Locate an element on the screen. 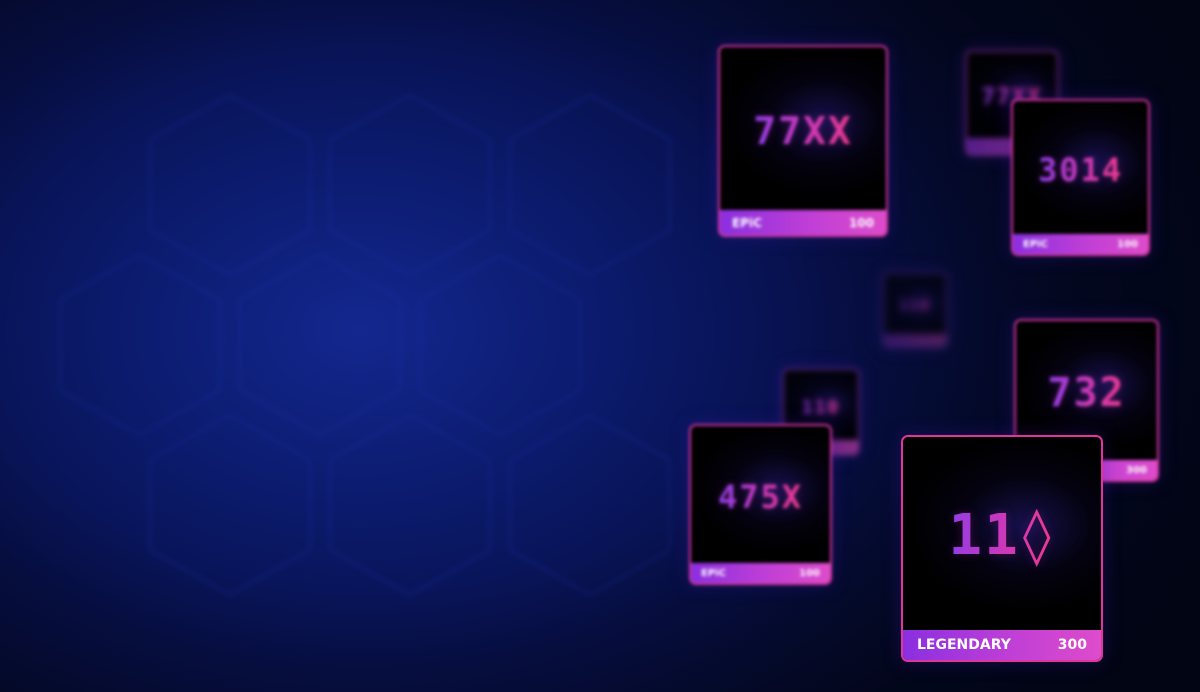  nft-card: 3014 EPiC 100 is located at coordinates (1080, 177).